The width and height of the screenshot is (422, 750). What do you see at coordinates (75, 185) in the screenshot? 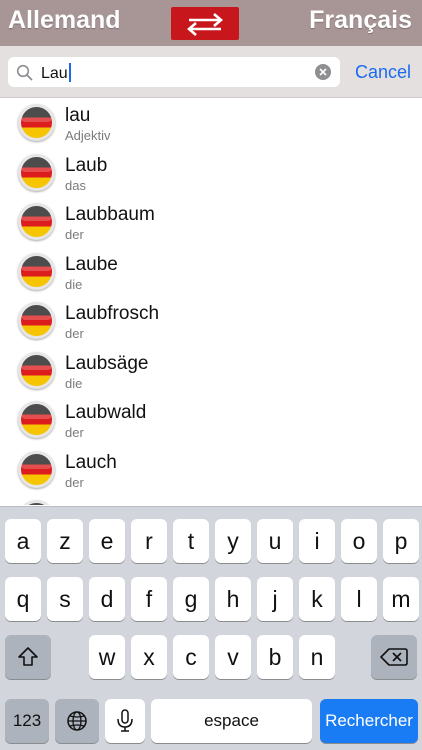
I see `entry-grammar: das` at bounding box center [75, 185].